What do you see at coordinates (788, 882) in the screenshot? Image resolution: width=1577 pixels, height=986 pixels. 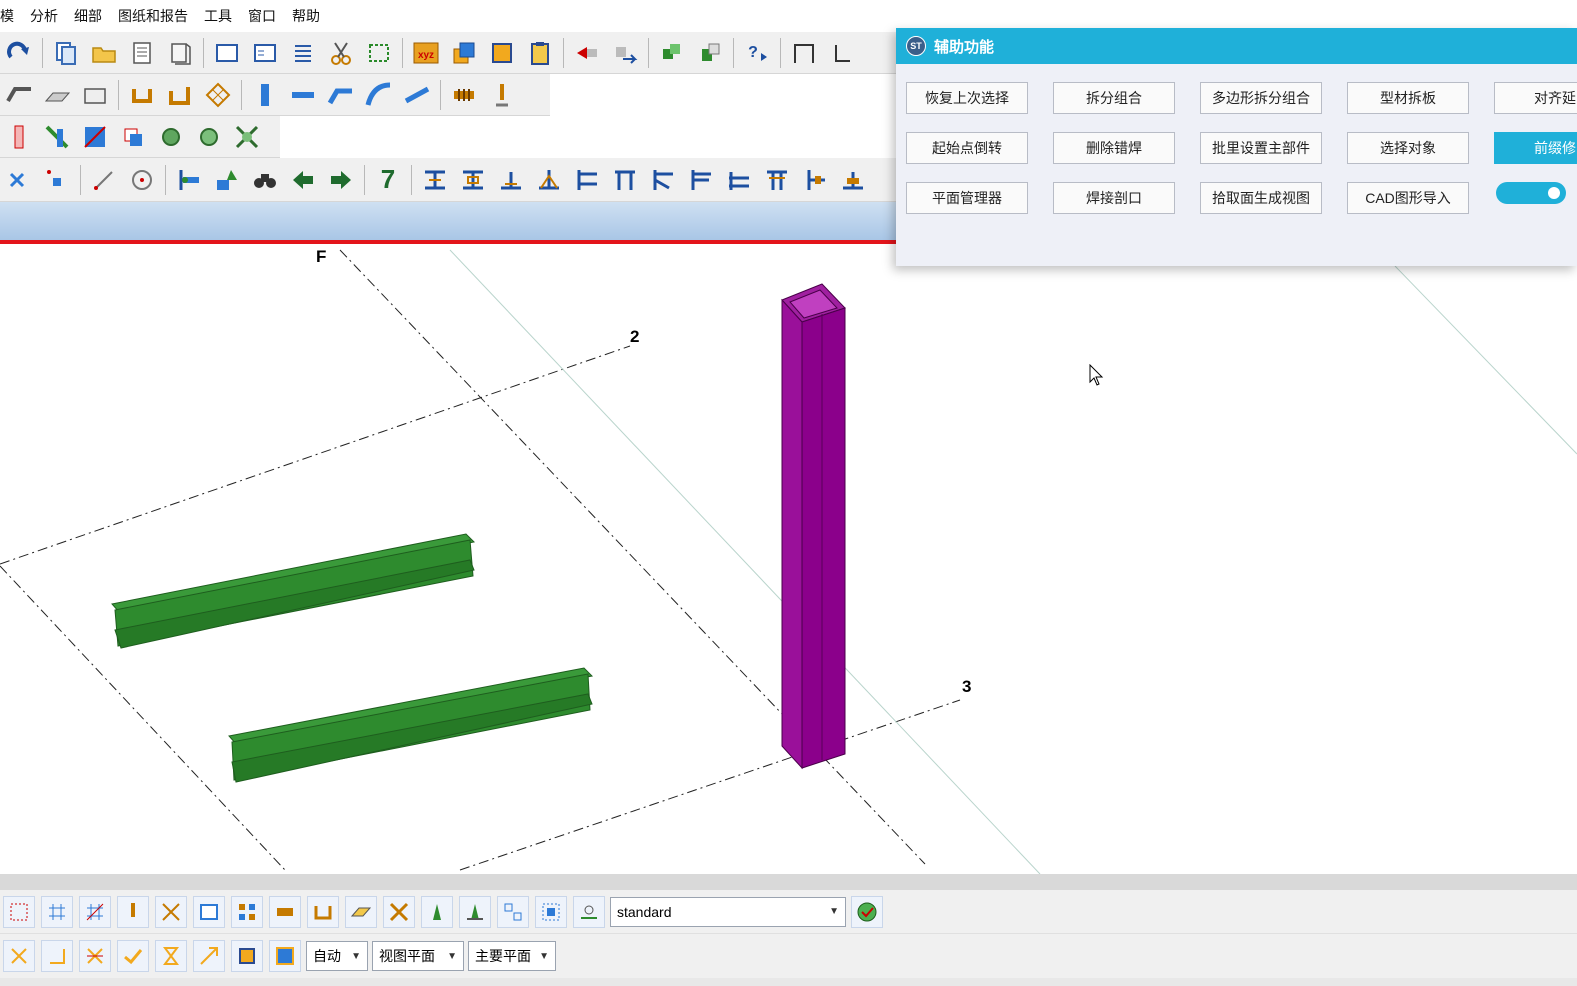 I see `horizontal-scrollbar` at bounding box center [788, 882].